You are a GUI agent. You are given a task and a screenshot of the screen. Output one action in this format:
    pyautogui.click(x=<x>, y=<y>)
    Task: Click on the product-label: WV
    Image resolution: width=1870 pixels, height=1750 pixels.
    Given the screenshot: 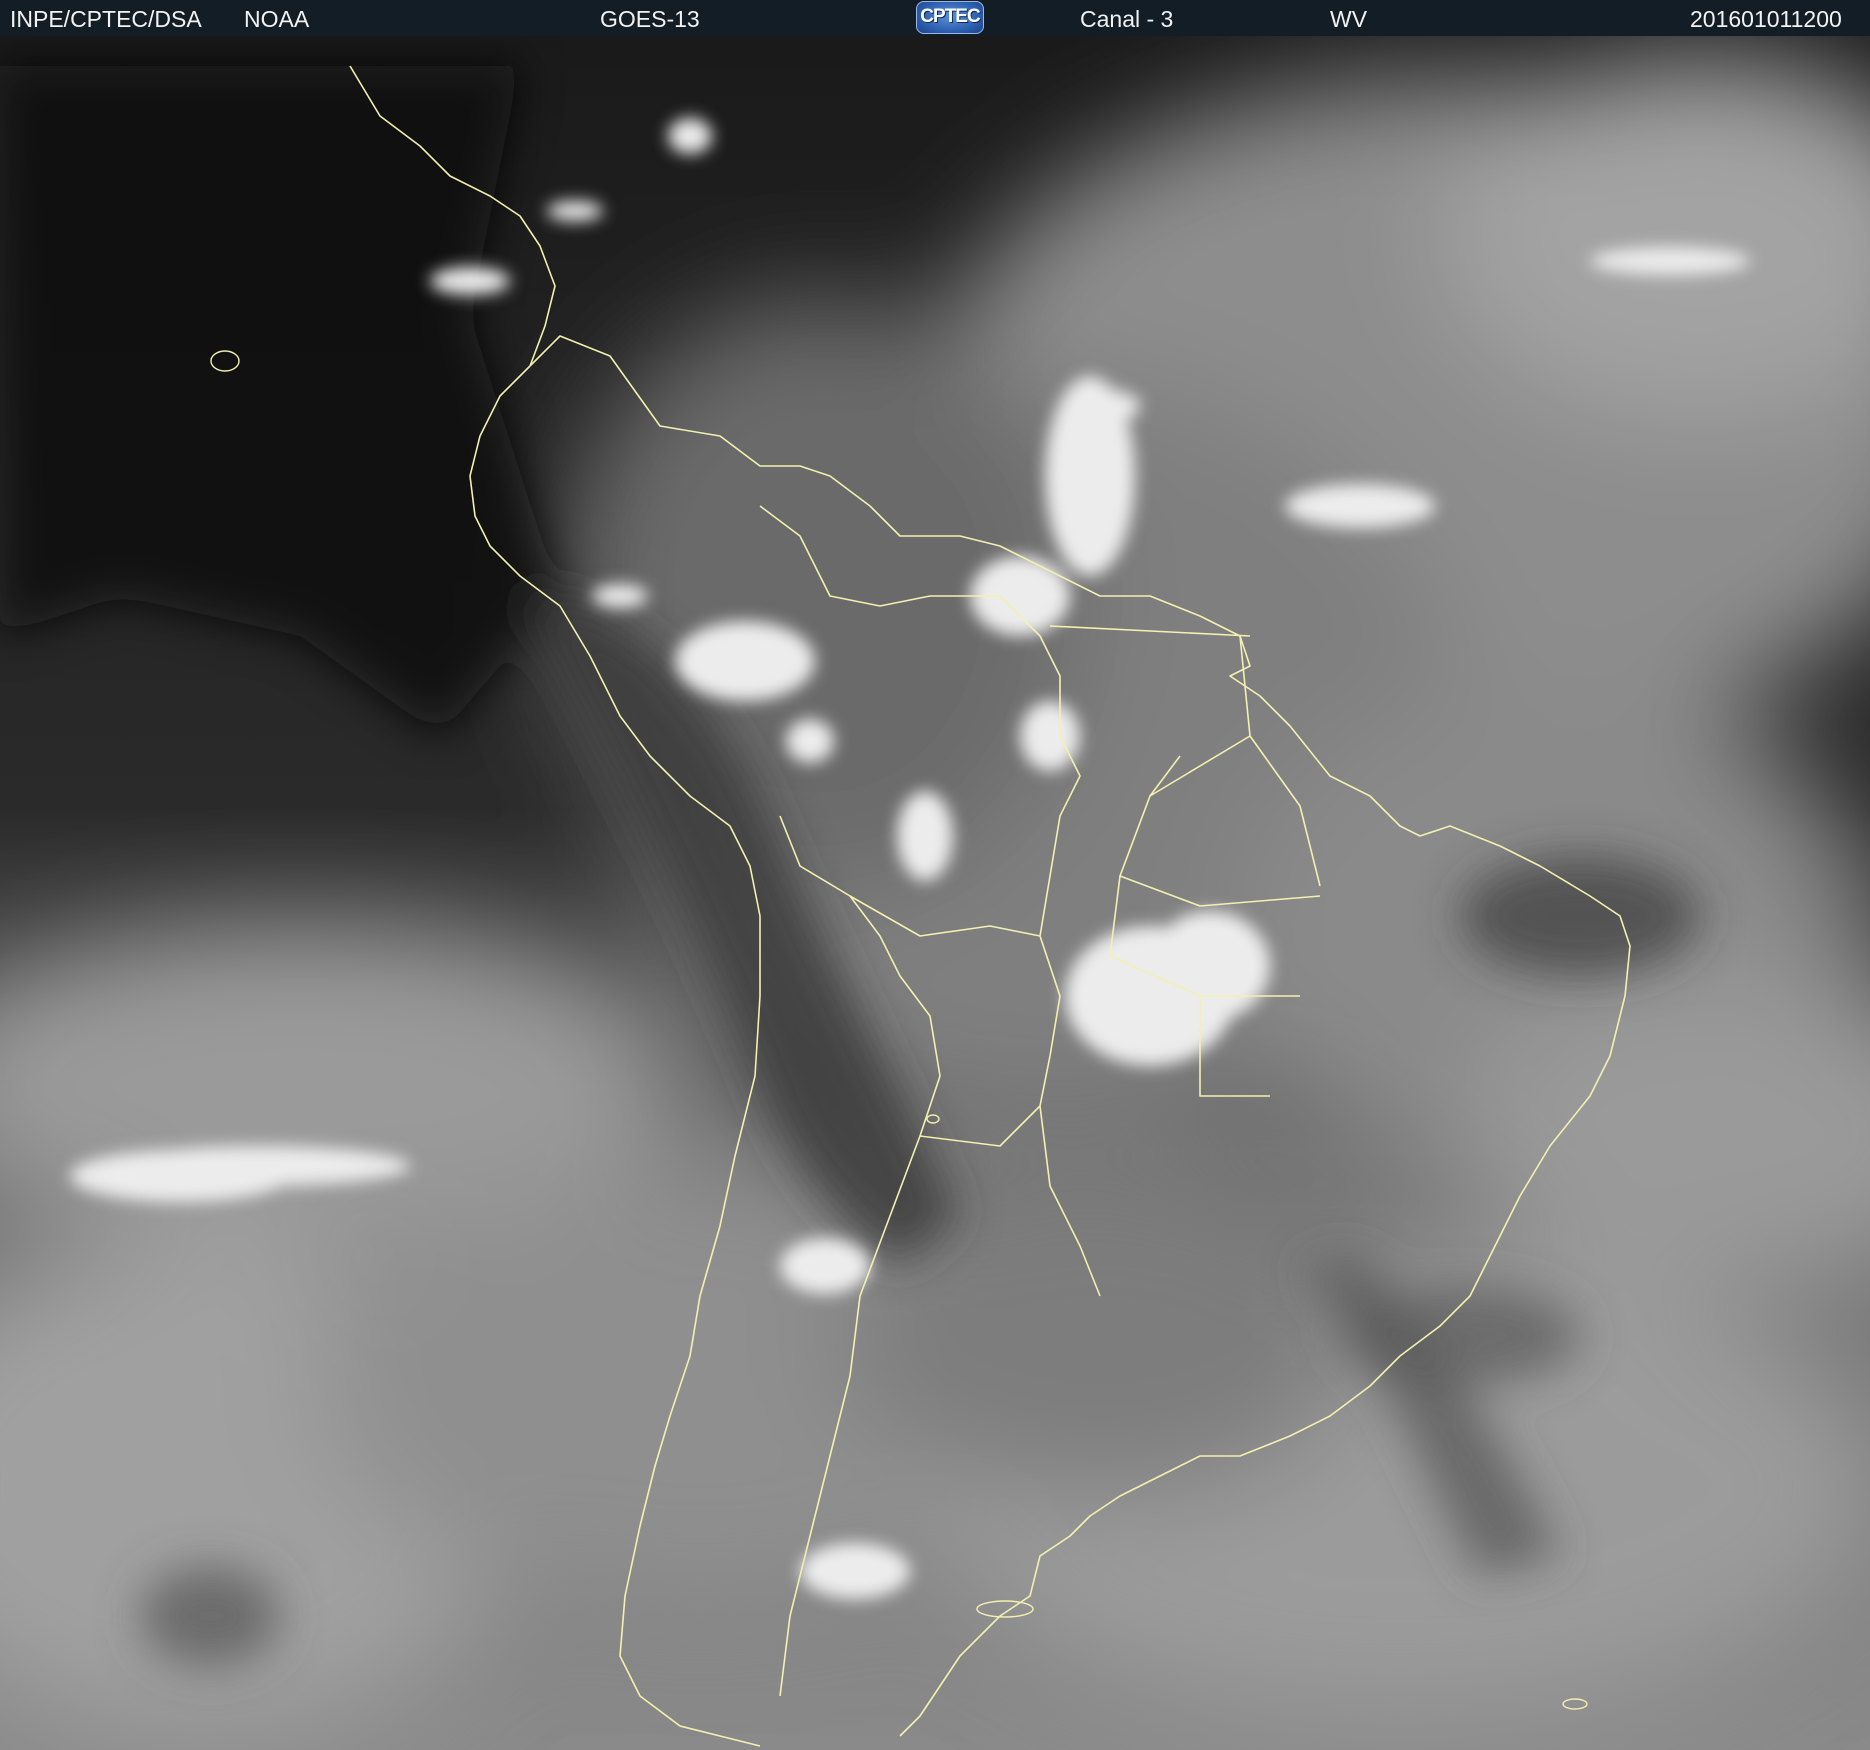 What is the action you would take?
    pyautogui.click(x=1349, y=19)
    